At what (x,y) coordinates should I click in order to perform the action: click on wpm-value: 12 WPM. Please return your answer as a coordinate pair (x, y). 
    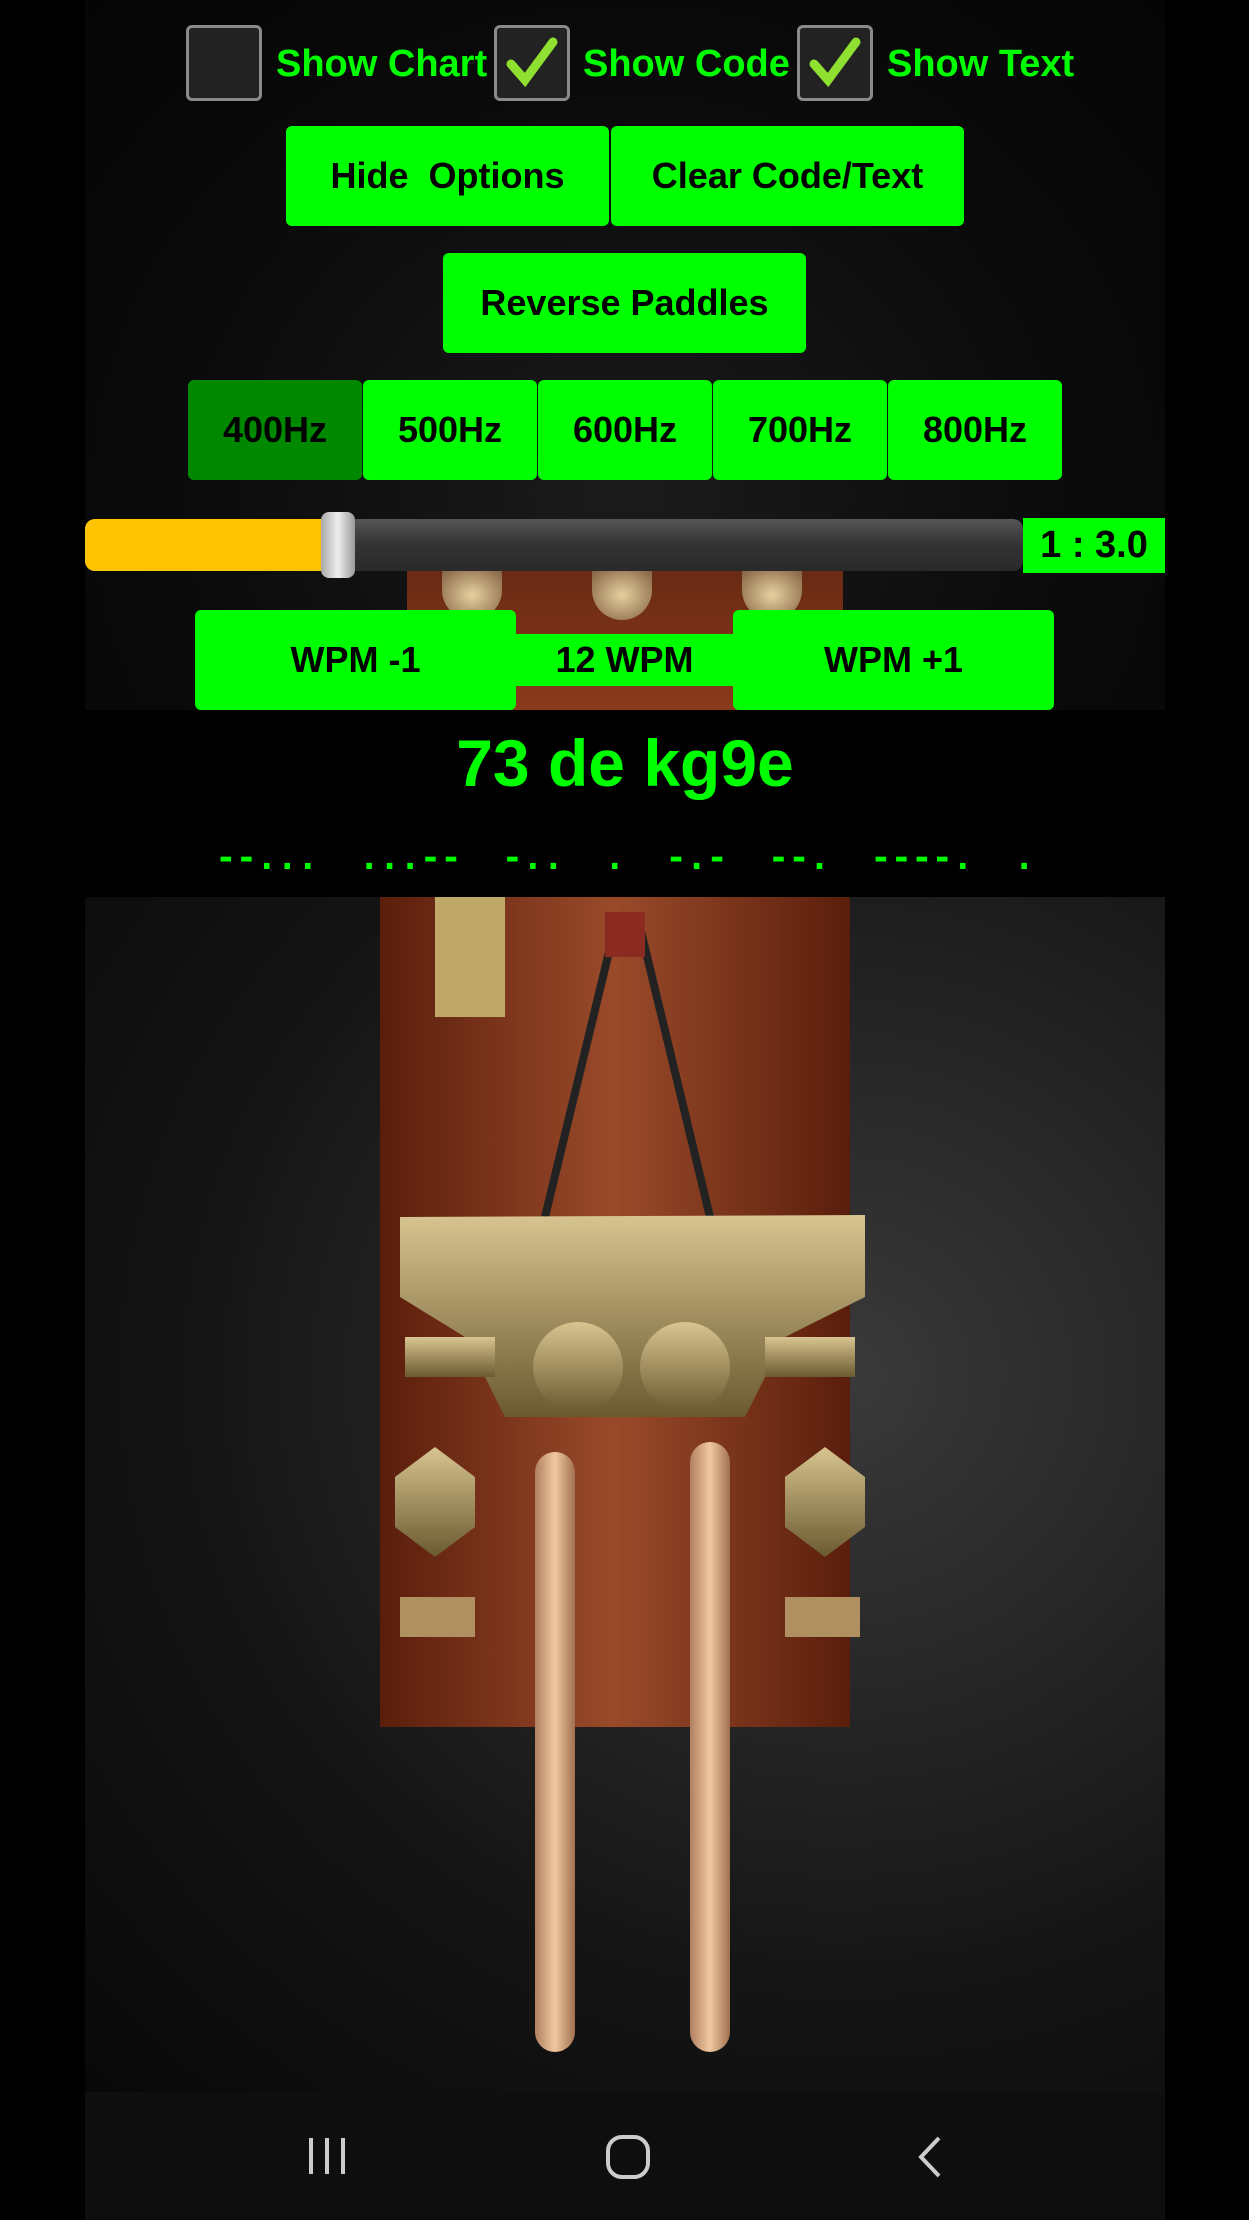
    Looking at the image, I should click on (624, 660).